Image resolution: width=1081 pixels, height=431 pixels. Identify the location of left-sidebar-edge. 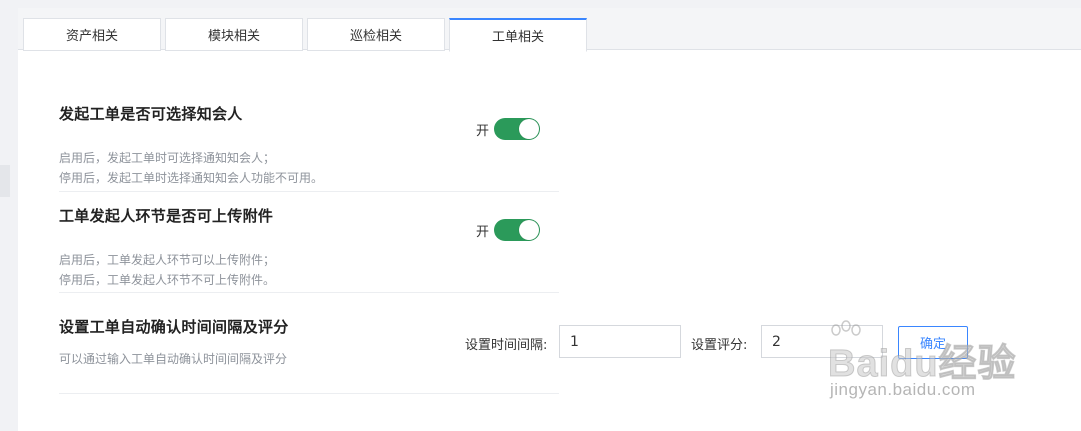
(5, 215).